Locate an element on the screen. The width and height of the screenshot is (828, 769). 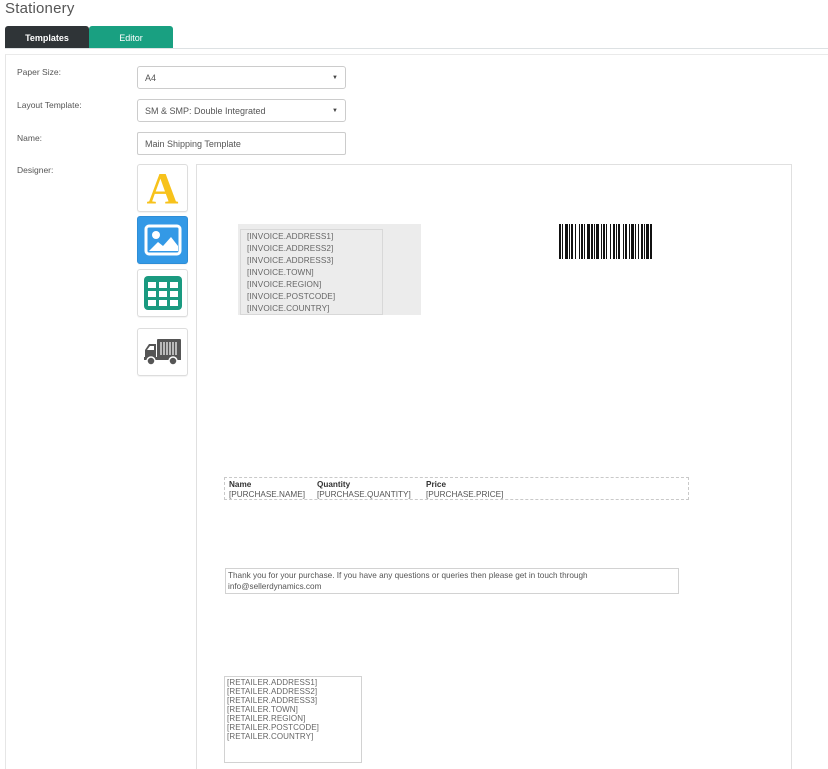
invoice-address3: [INVOICE.ADDRESS3] is located at coordinates (290, 260).